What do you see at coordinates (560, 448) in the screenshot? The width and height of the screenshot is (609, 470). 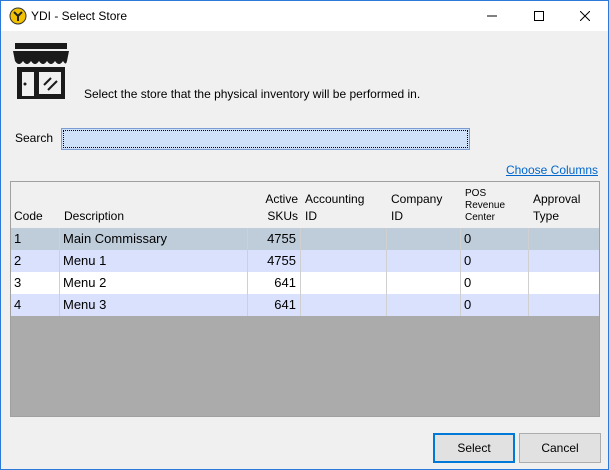 I see `cancel-button: Cancel` at bounding box center [560, 448].